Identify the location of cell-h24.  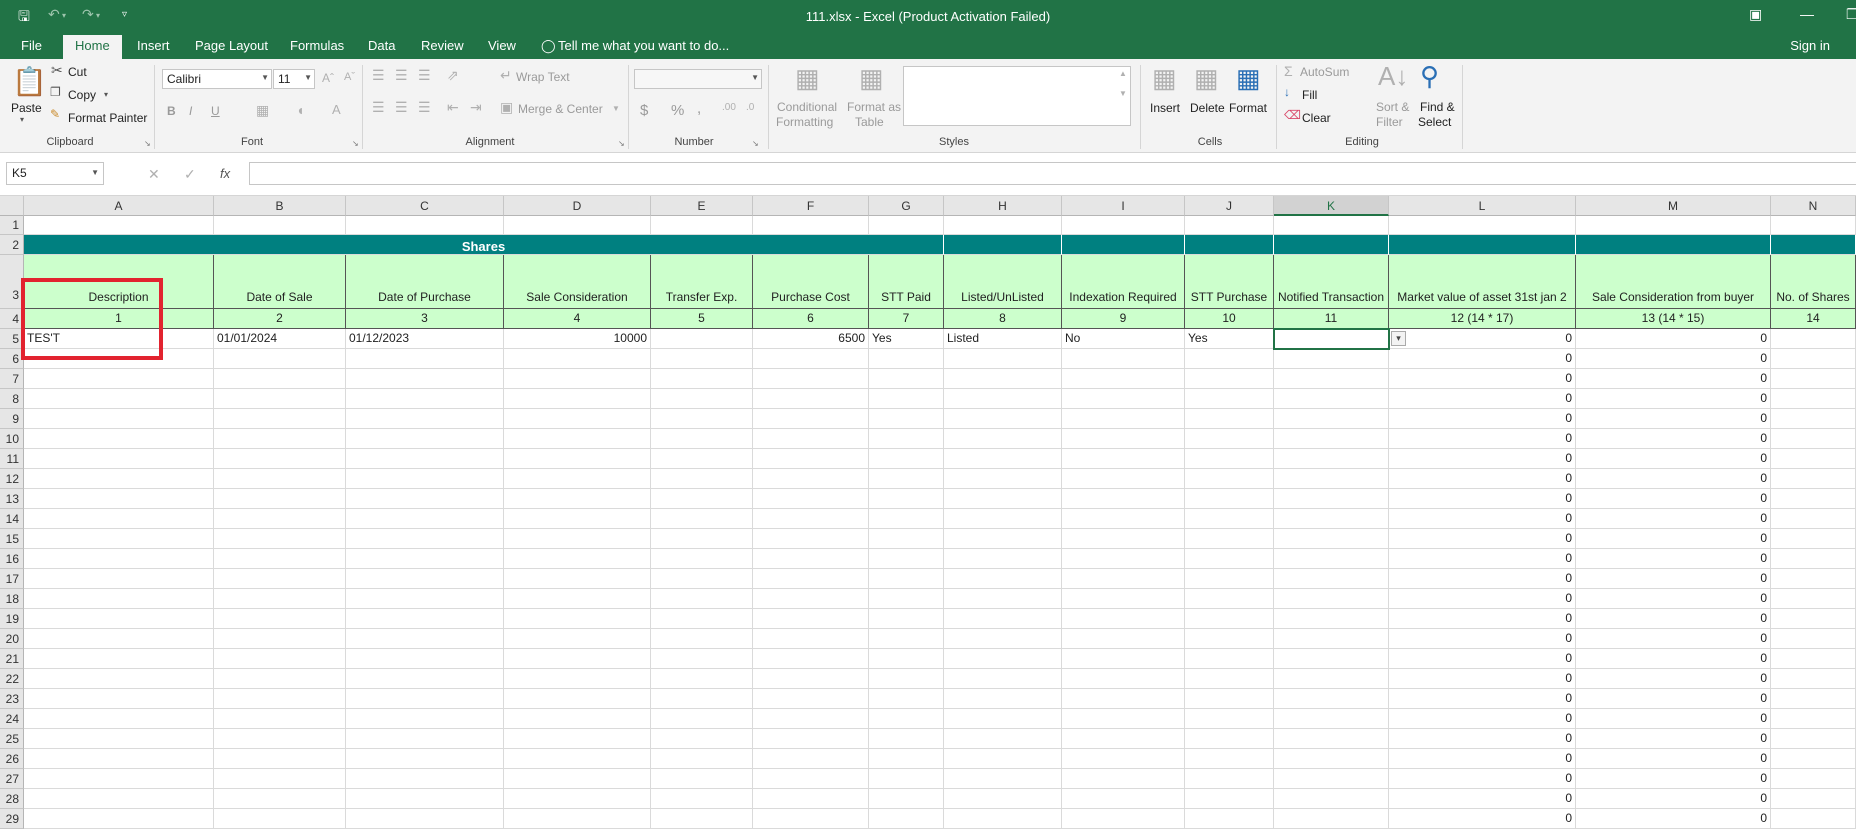
(1003, 719).